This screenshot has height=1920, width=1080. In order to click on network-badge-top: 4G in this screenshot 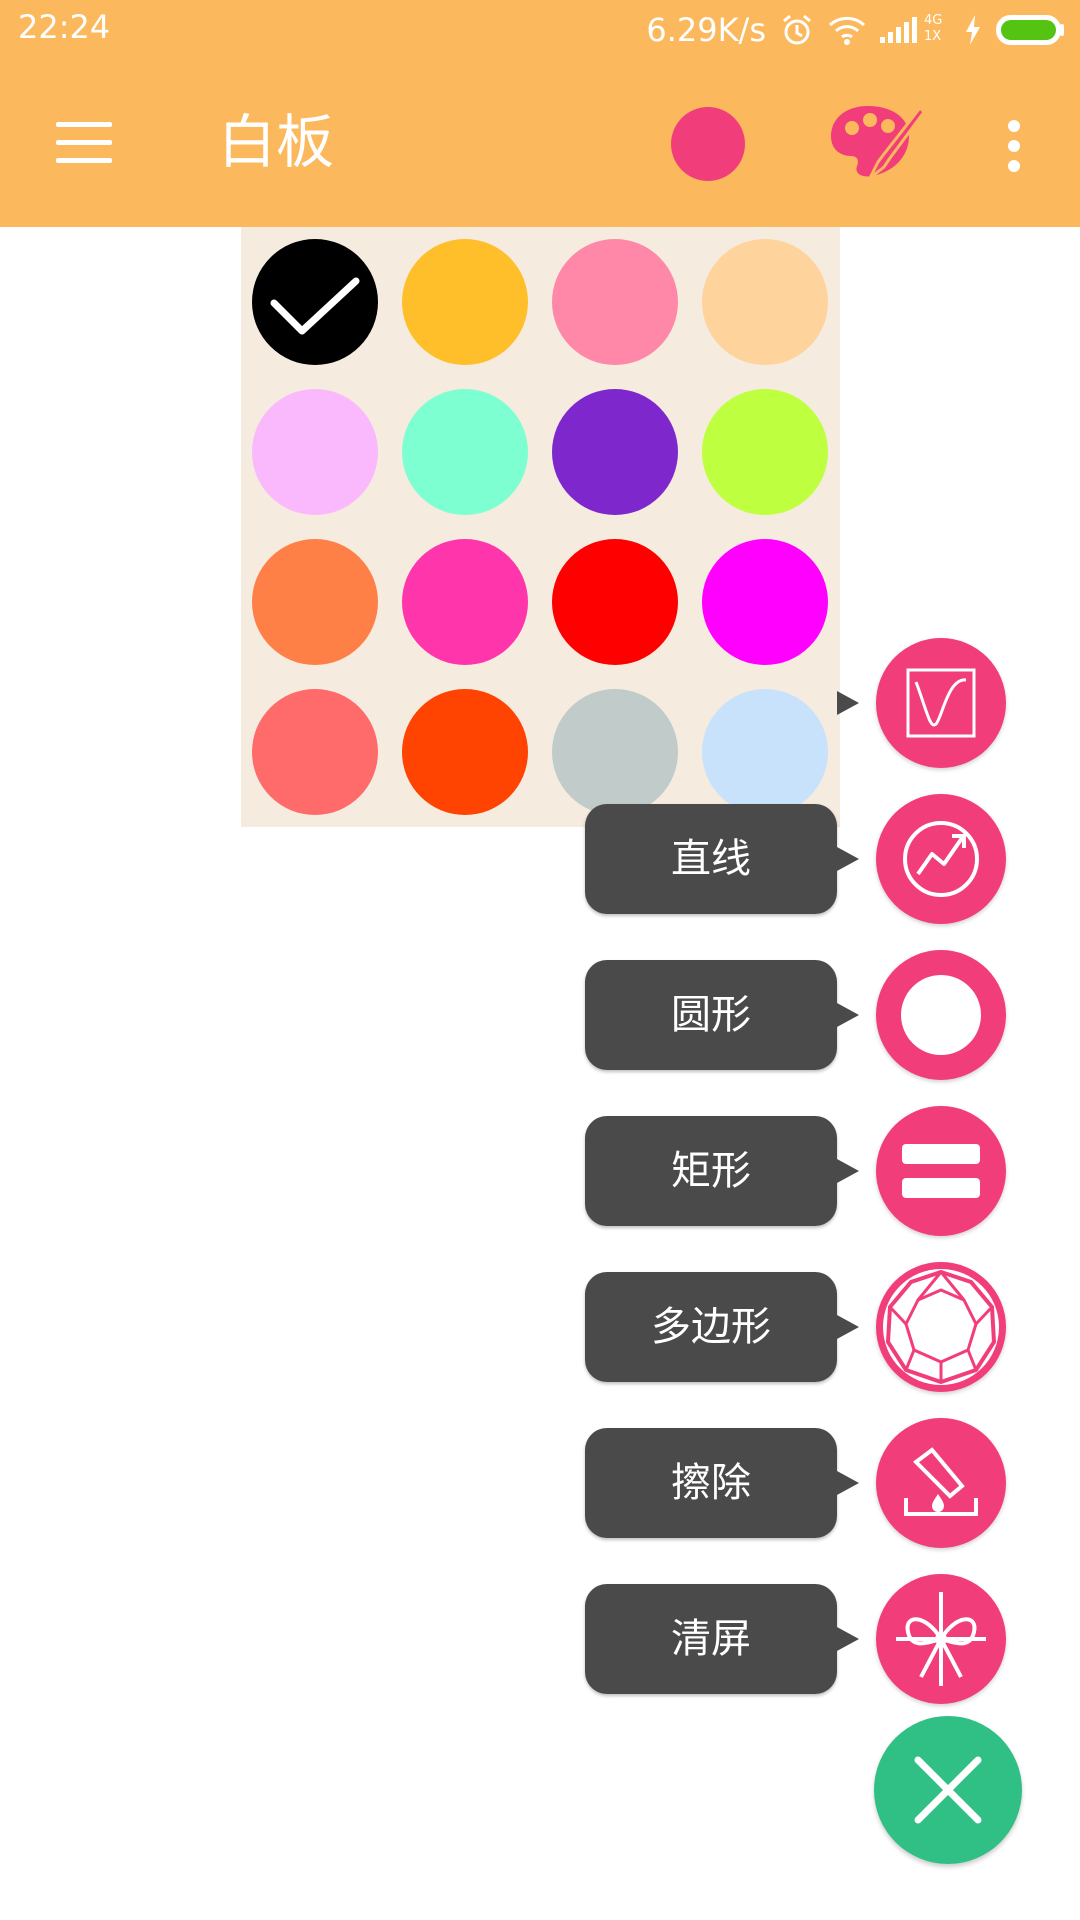, I will do `click(933, 20)`.